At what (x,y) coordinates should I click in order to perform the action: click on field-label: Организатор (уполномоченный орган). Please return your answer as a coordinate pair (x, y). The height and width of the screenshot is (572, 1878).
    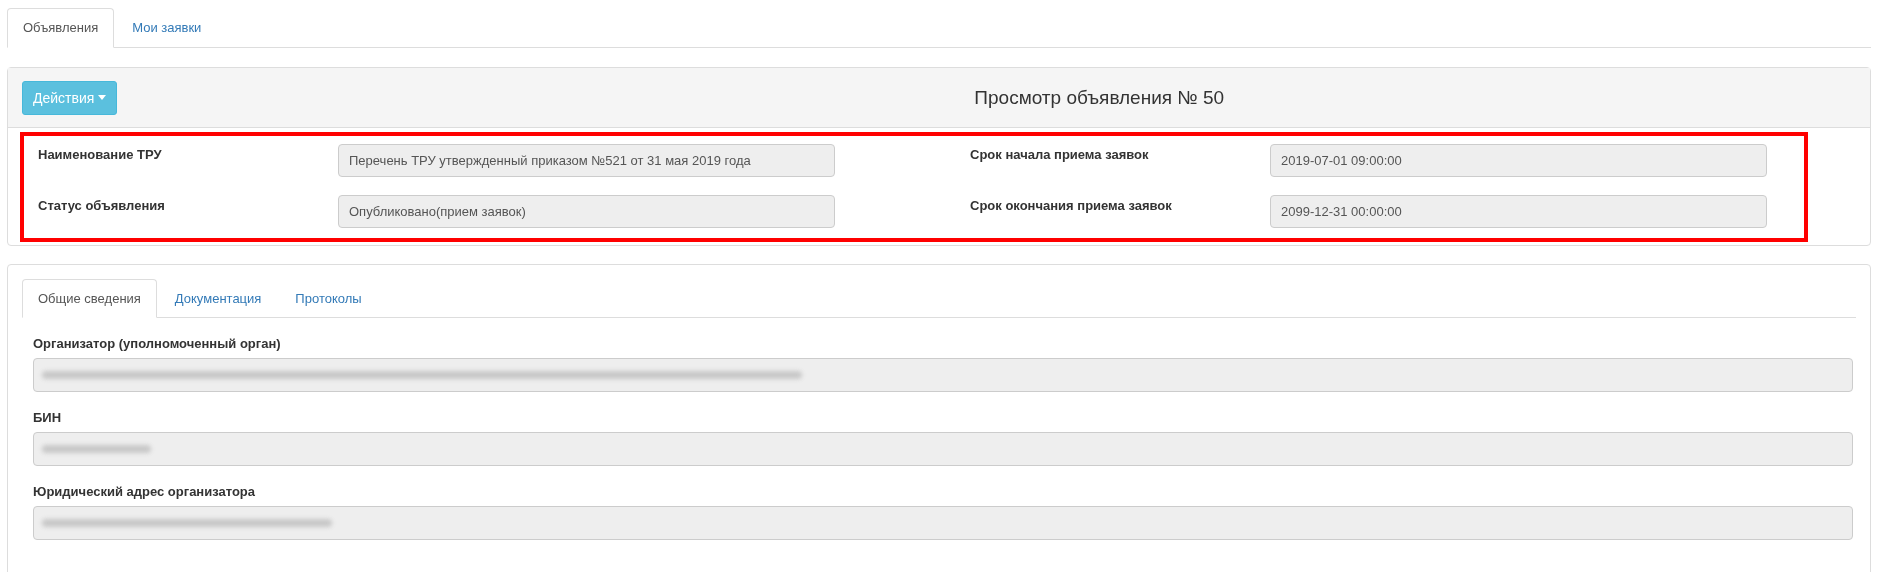
    Looking at the image, I should click on (157, 343).